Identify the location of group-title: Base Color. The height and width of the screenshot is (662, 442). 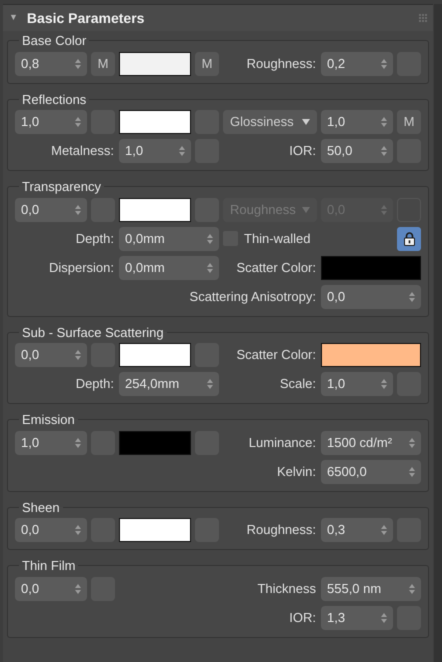
(54, 41).